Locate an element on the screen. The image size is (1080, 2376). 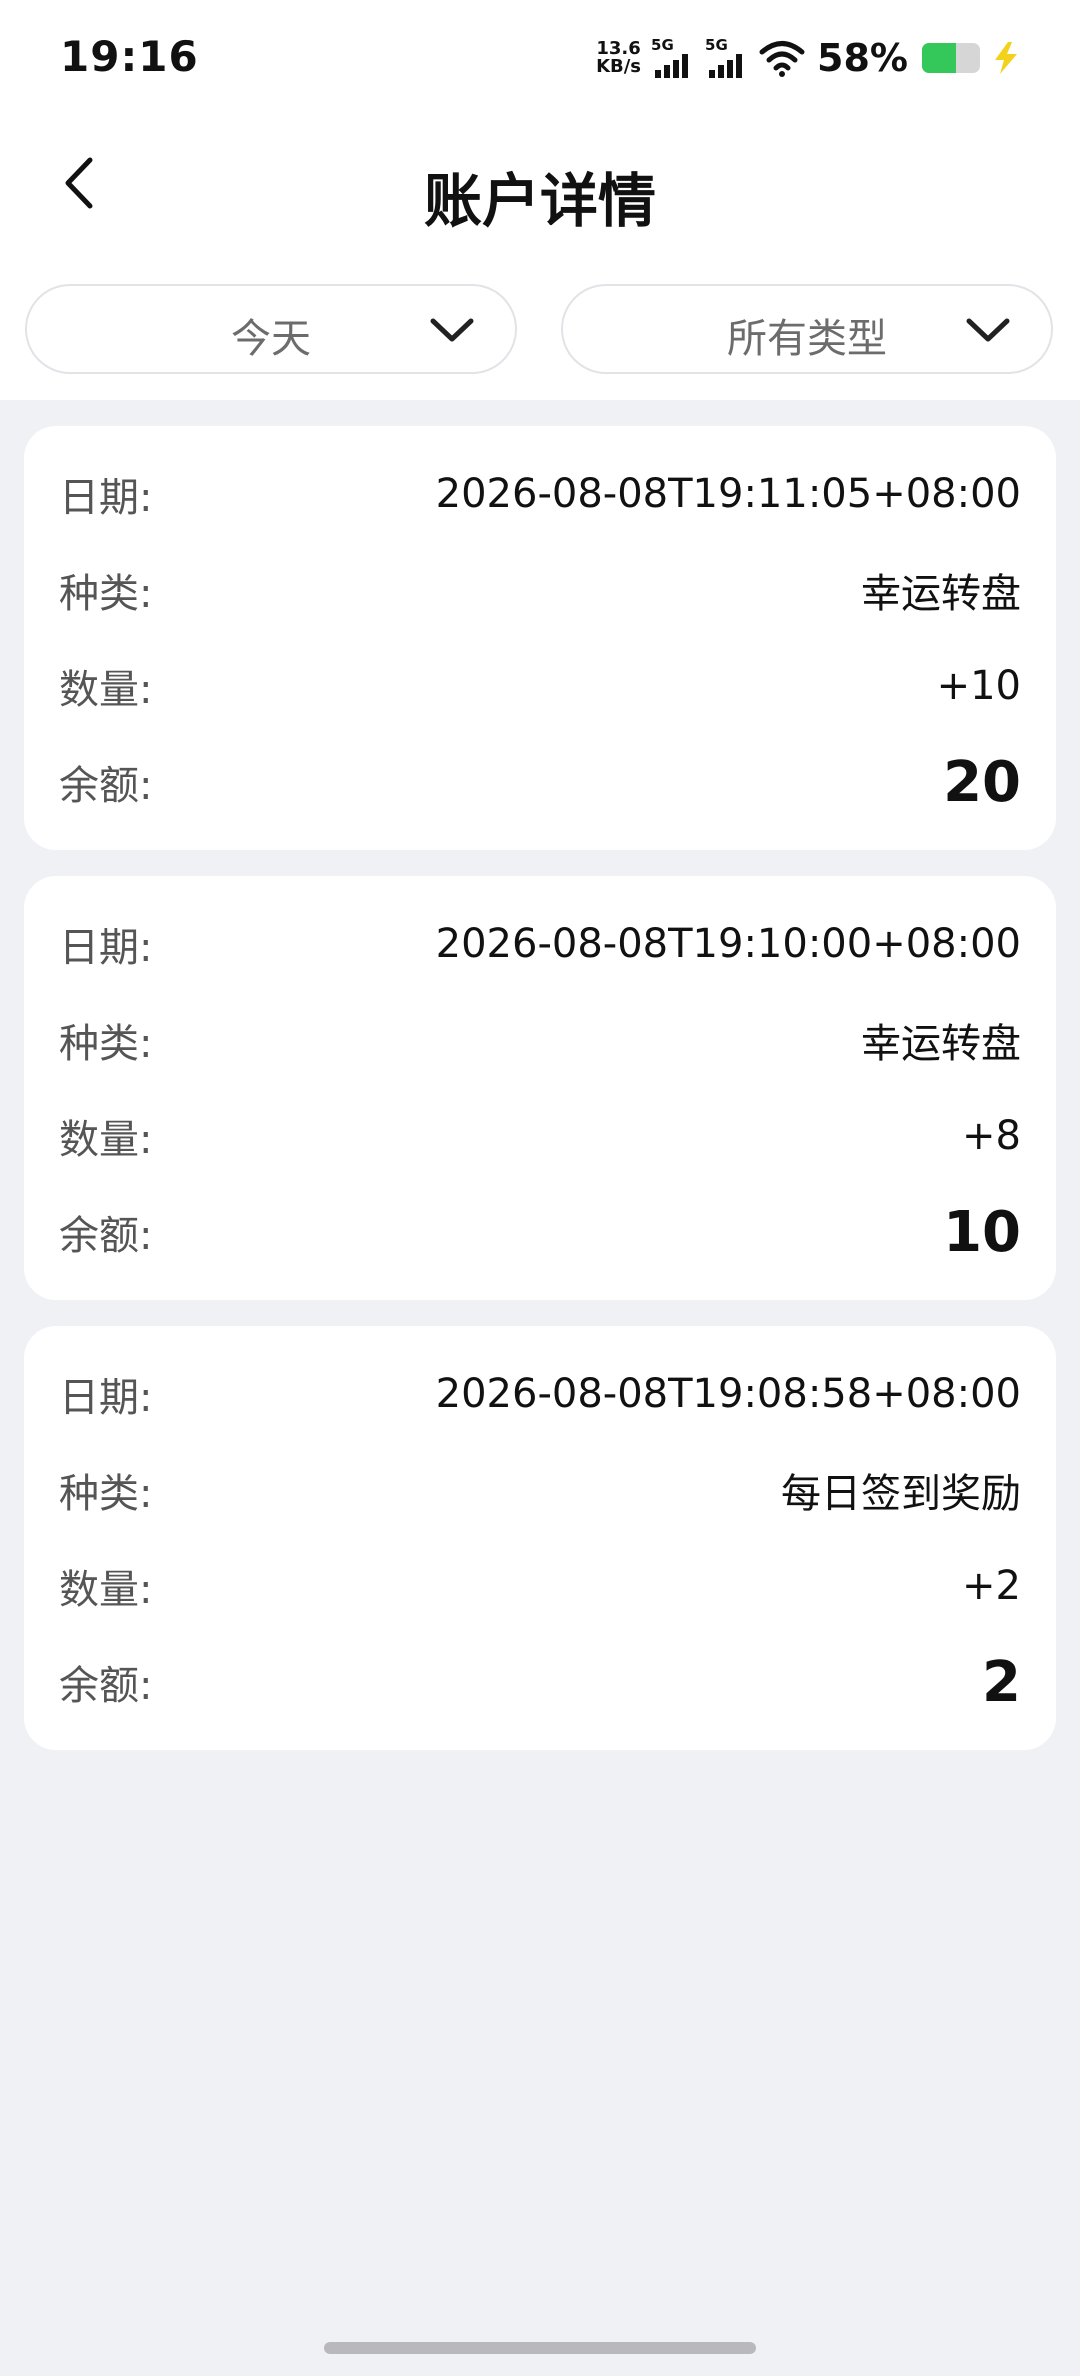
record-balance: 2 is located at coordinates (1001, 1682).